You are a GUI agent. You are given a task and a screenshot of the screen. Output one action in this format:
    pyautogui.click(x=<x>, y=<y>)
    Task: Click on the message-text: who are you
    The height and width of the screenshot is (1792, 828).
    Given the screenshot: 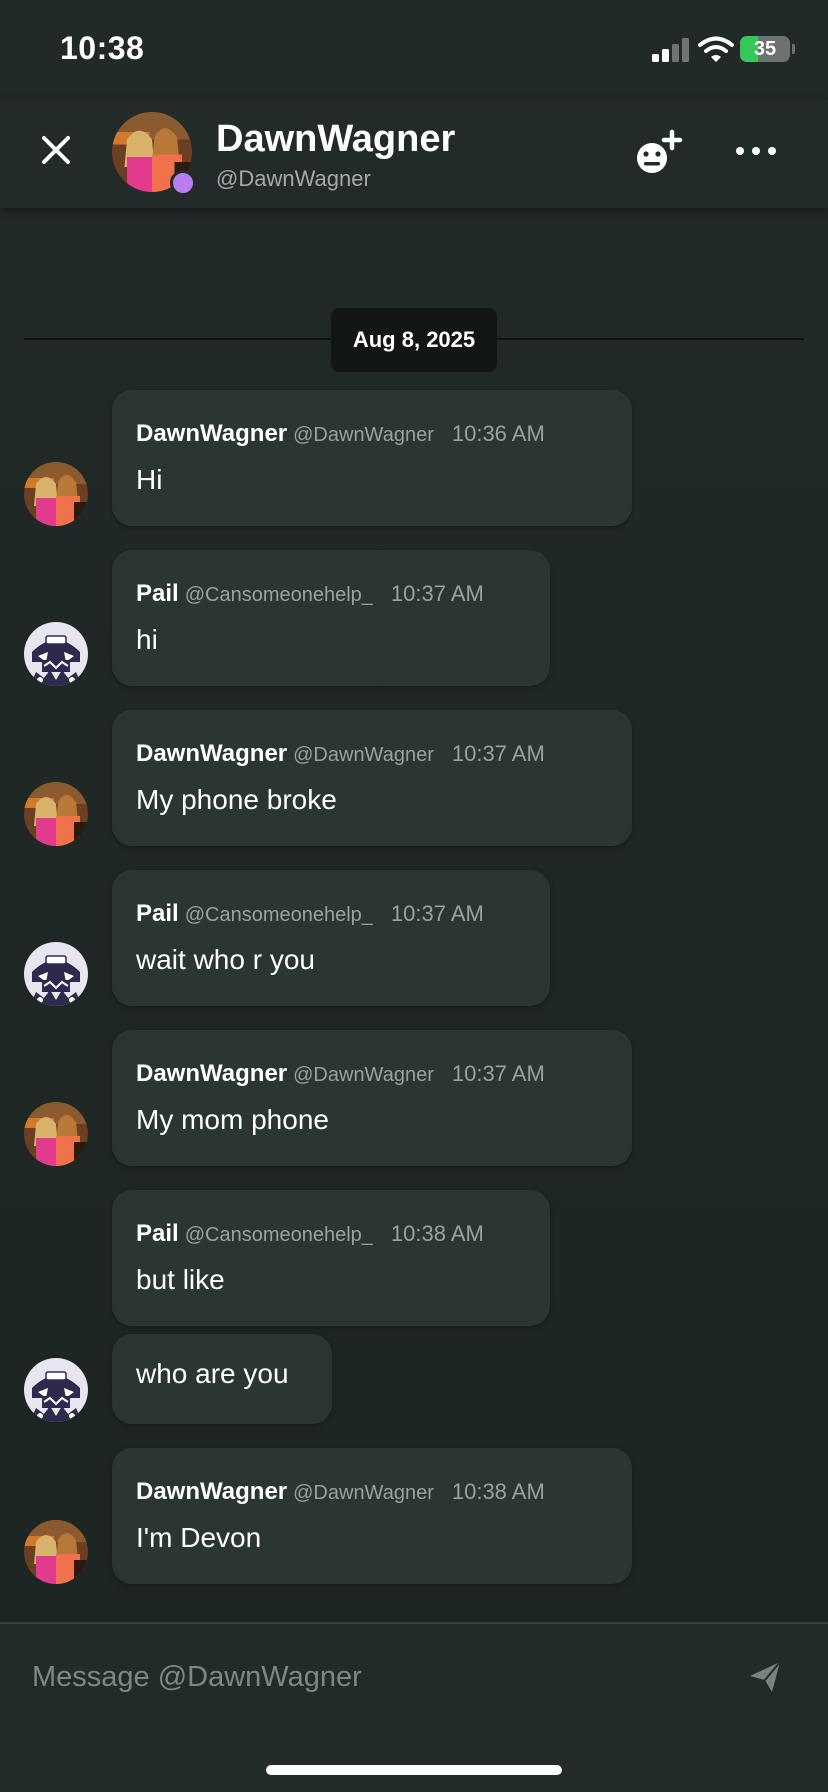 What is the action you would take?
    pyautogui.click(x=212, y=1373)
    